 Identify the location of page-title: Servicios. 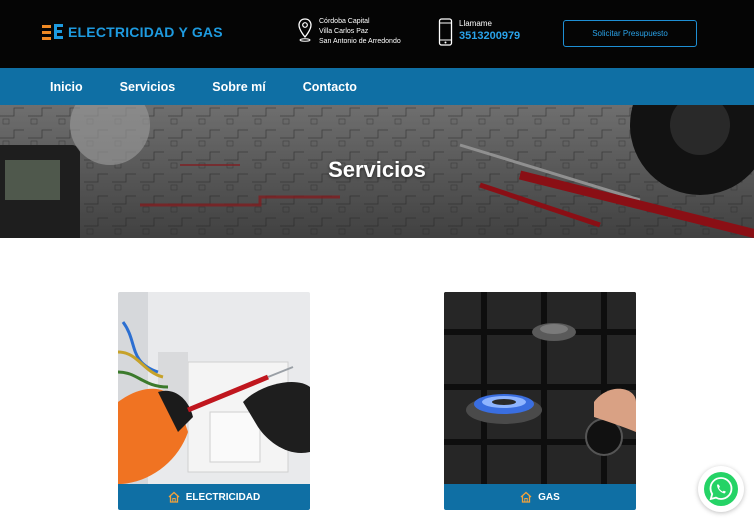
(377, 169).